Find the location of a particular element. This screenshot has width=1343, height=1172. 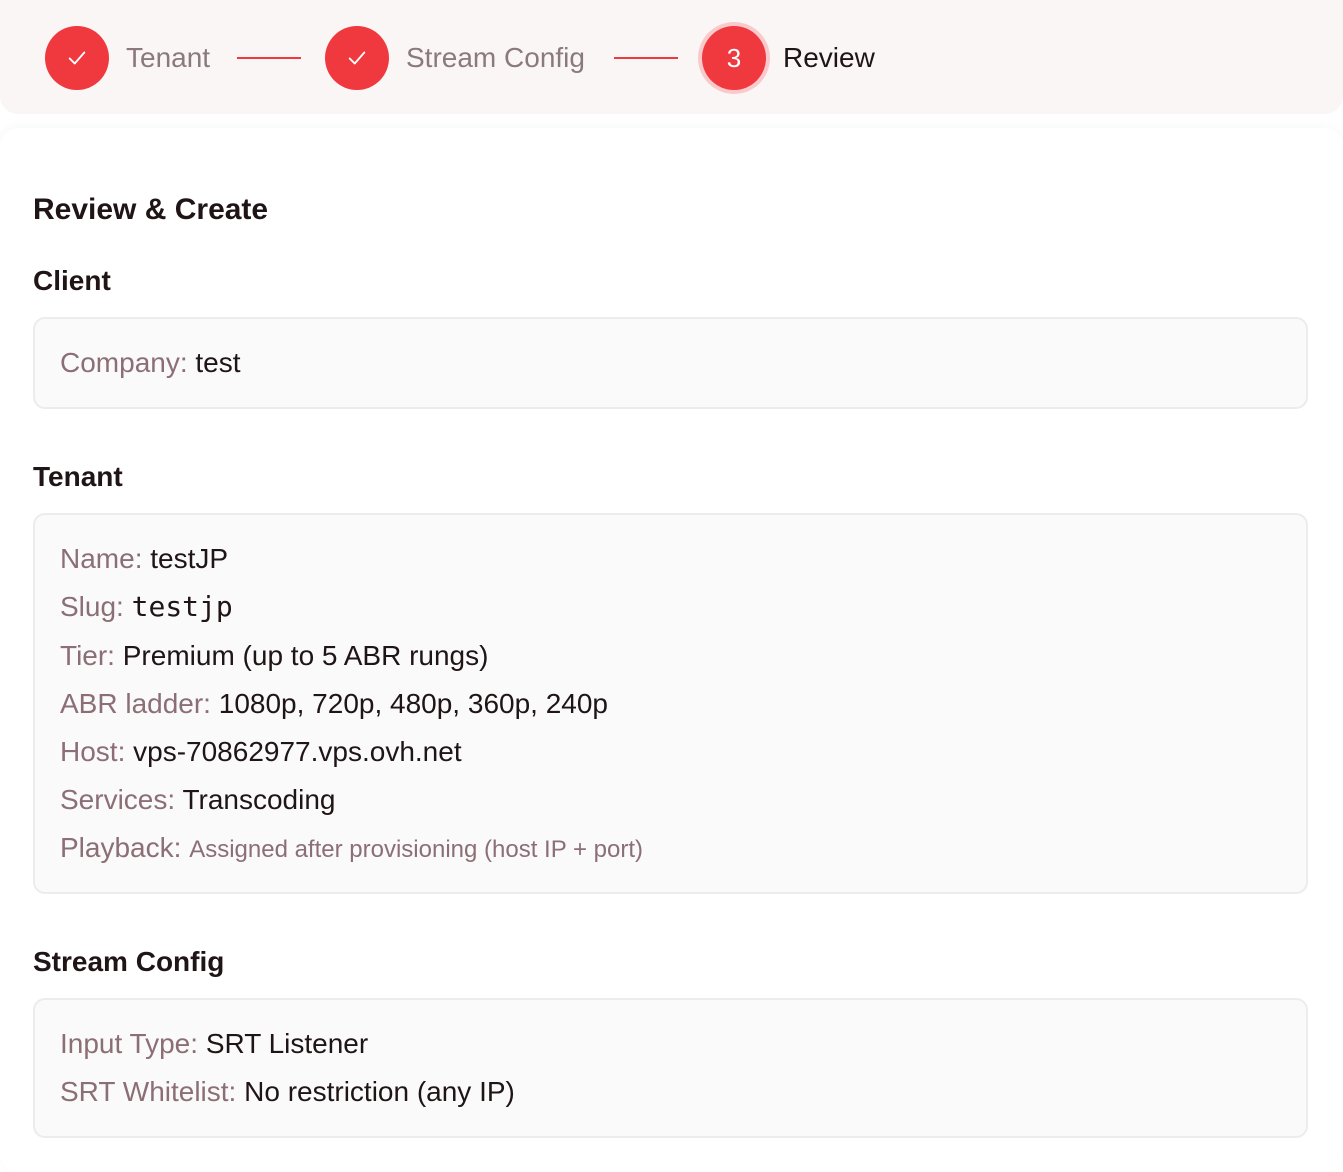

services-value: Transcoding is located at coordinates (259, 799).